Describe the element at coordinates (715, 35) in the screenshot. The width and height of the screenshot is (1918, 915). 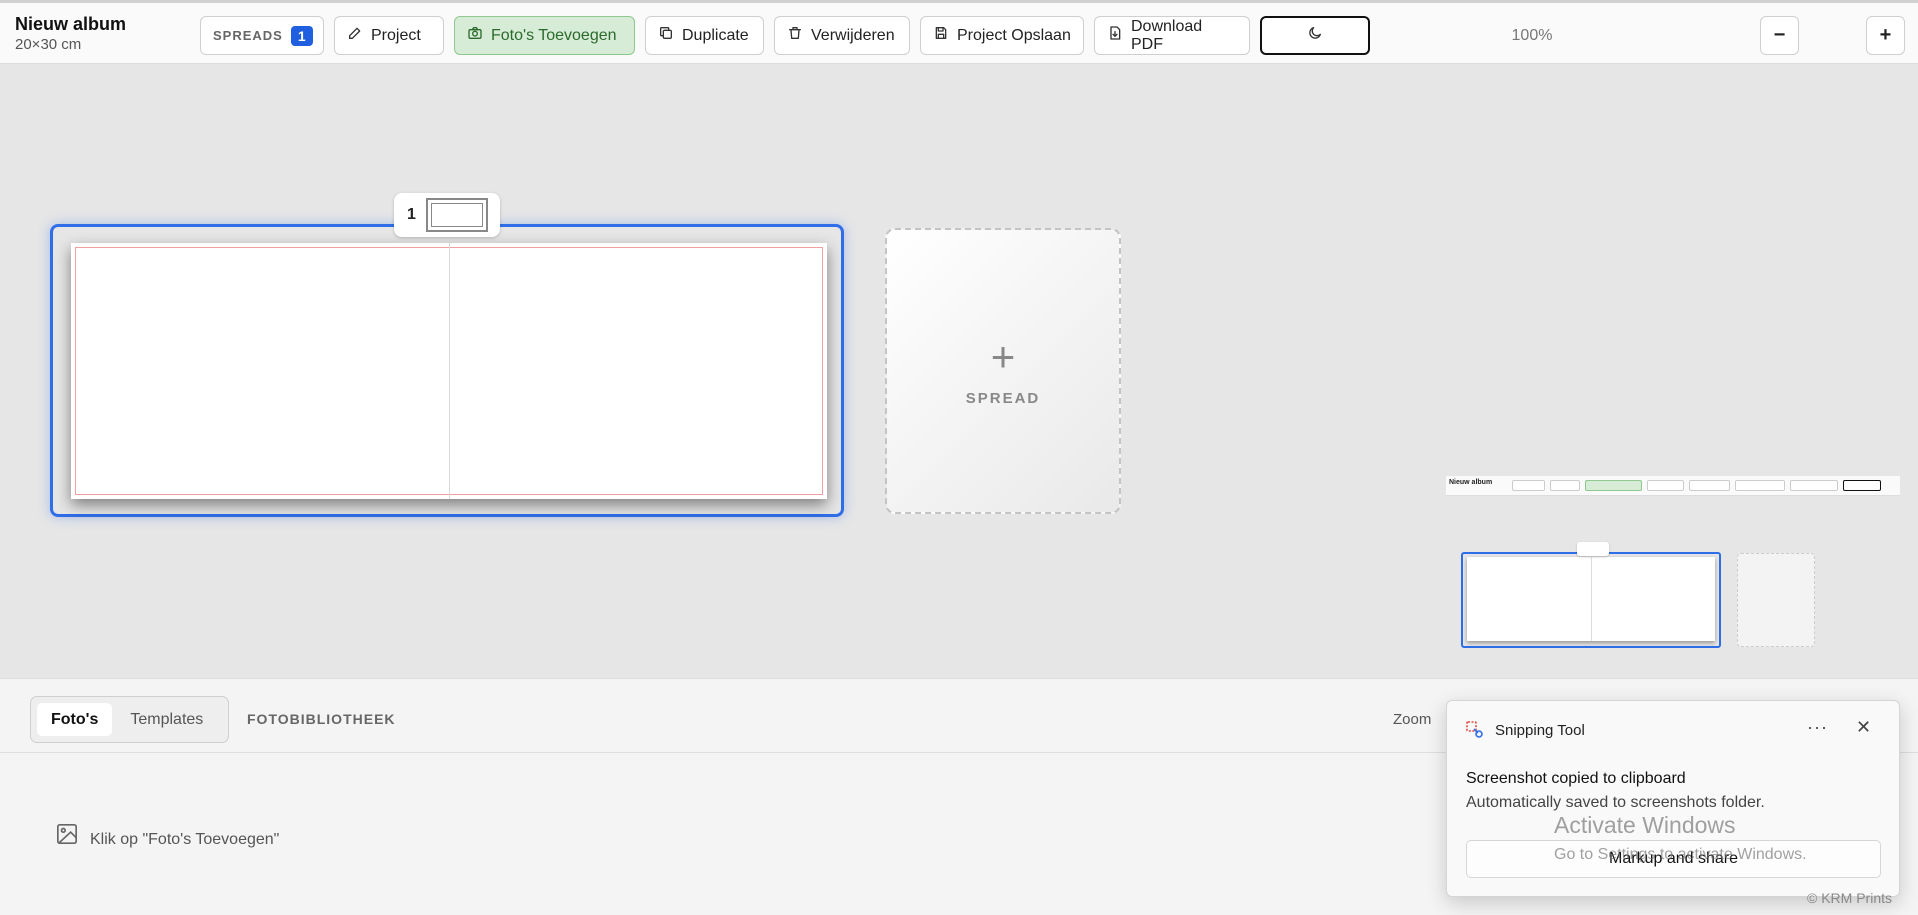
I see `duplicate-label: Duplicate` at that location.